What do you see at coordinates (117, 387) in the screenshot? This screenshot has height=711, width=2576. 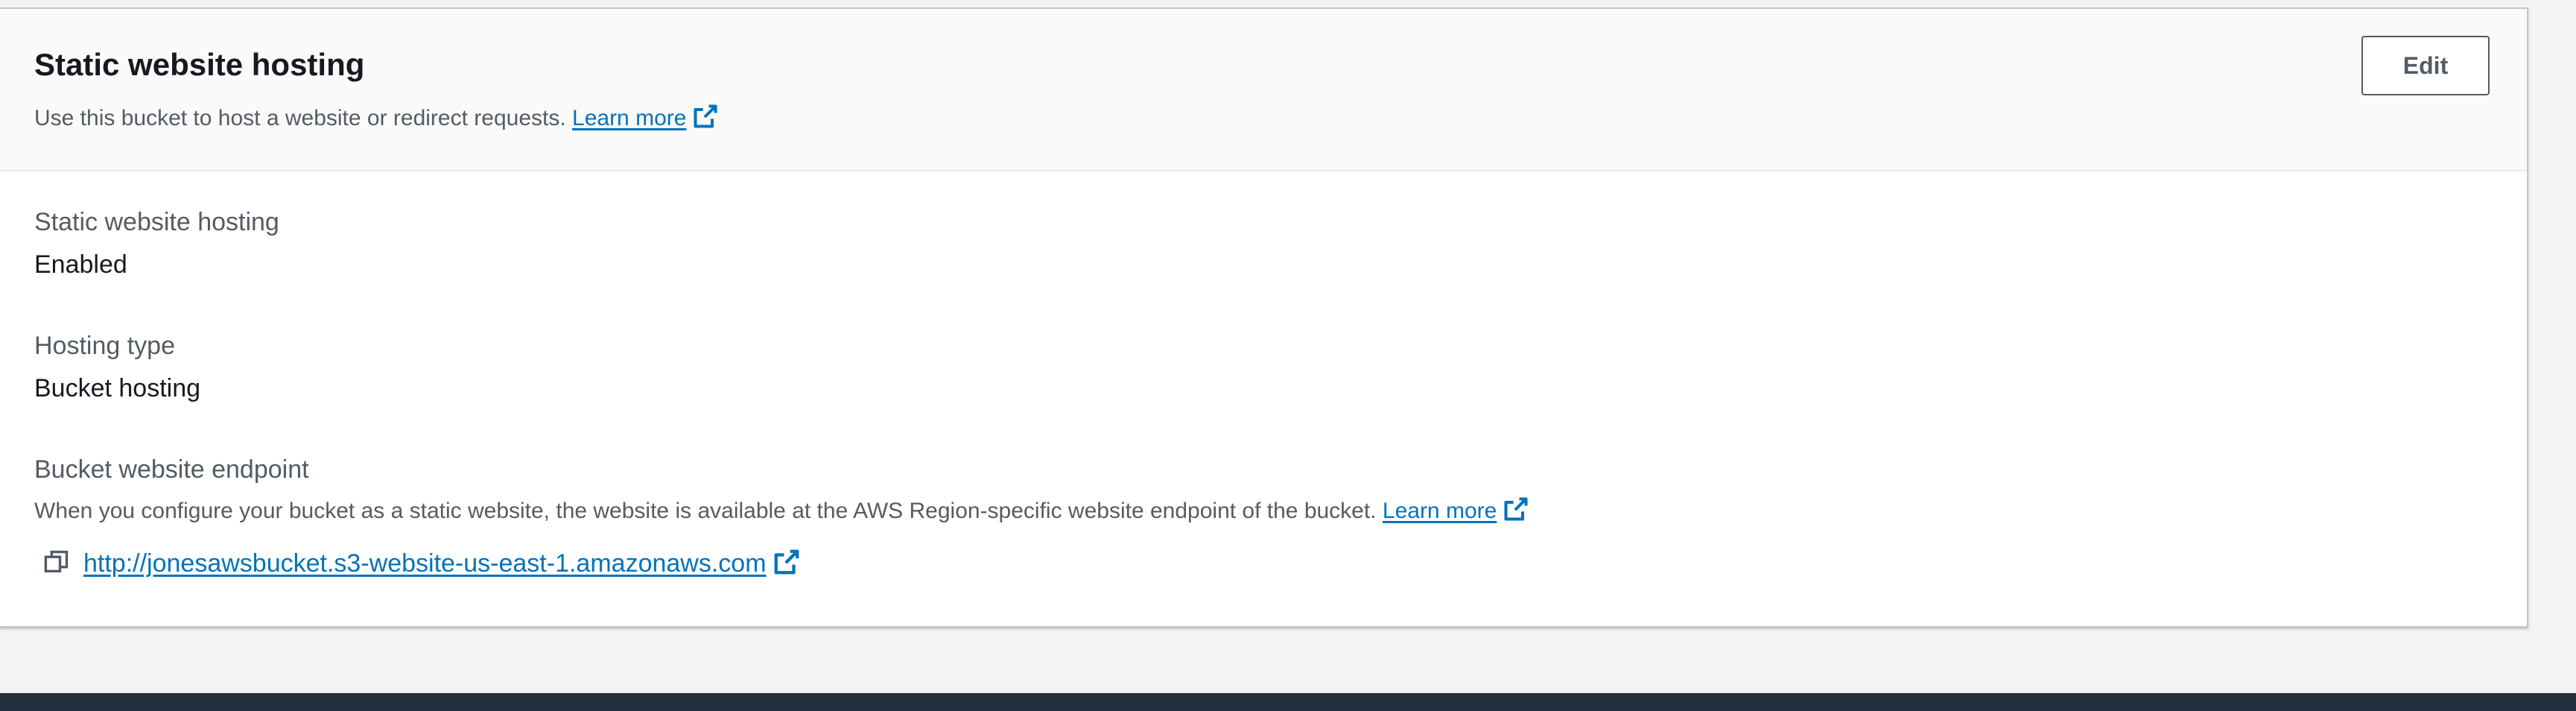 I see `field-value-hosting-type: Bucket hosting` at bounding box center [117, 387].